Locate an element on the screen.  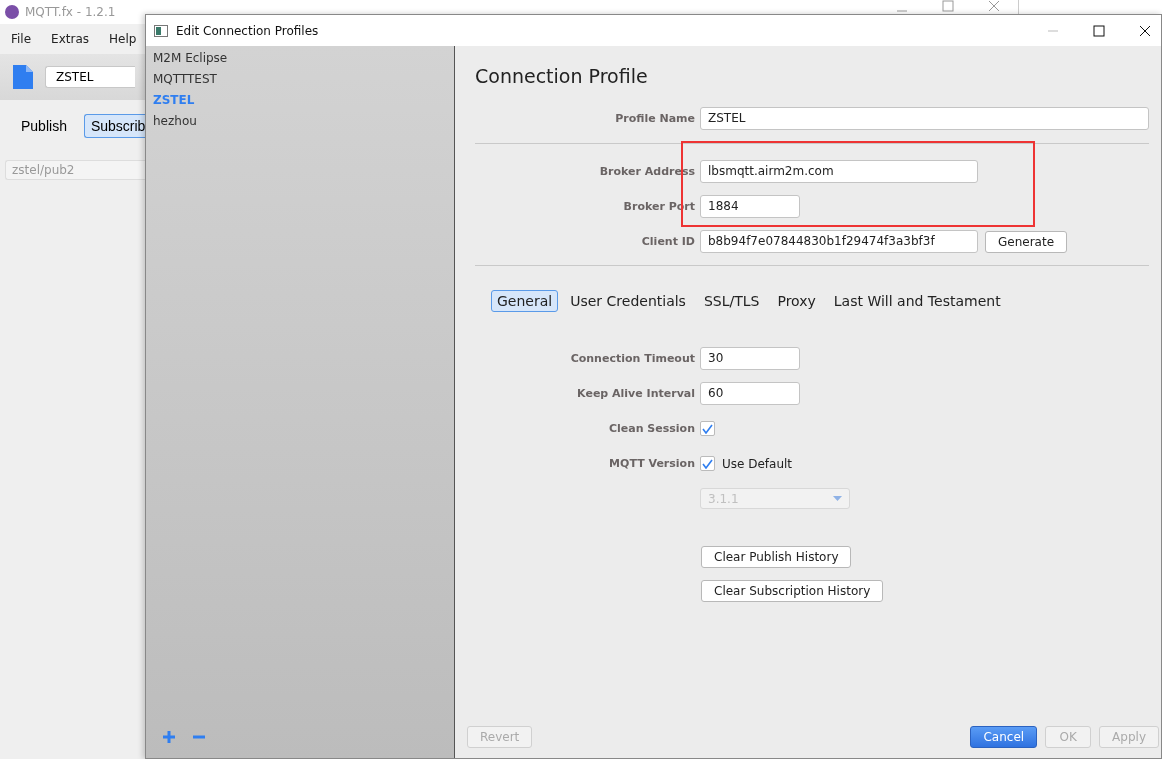
input-field: 1884 is located at coordinates (750, 206).